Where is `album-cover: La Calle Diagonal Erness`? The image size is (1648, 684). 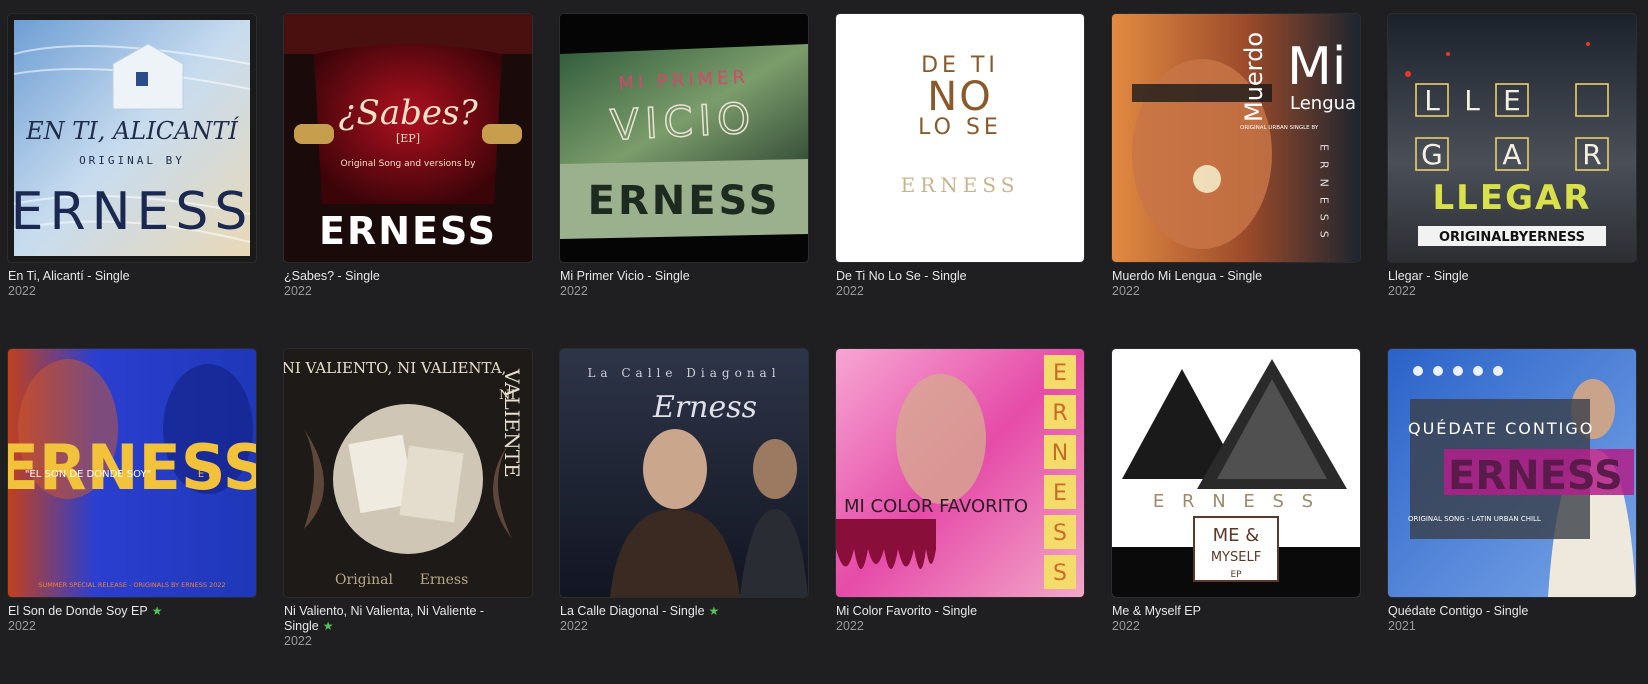
album-cover: La Calle Diagonal Erness is located at coordinates (684, 473).